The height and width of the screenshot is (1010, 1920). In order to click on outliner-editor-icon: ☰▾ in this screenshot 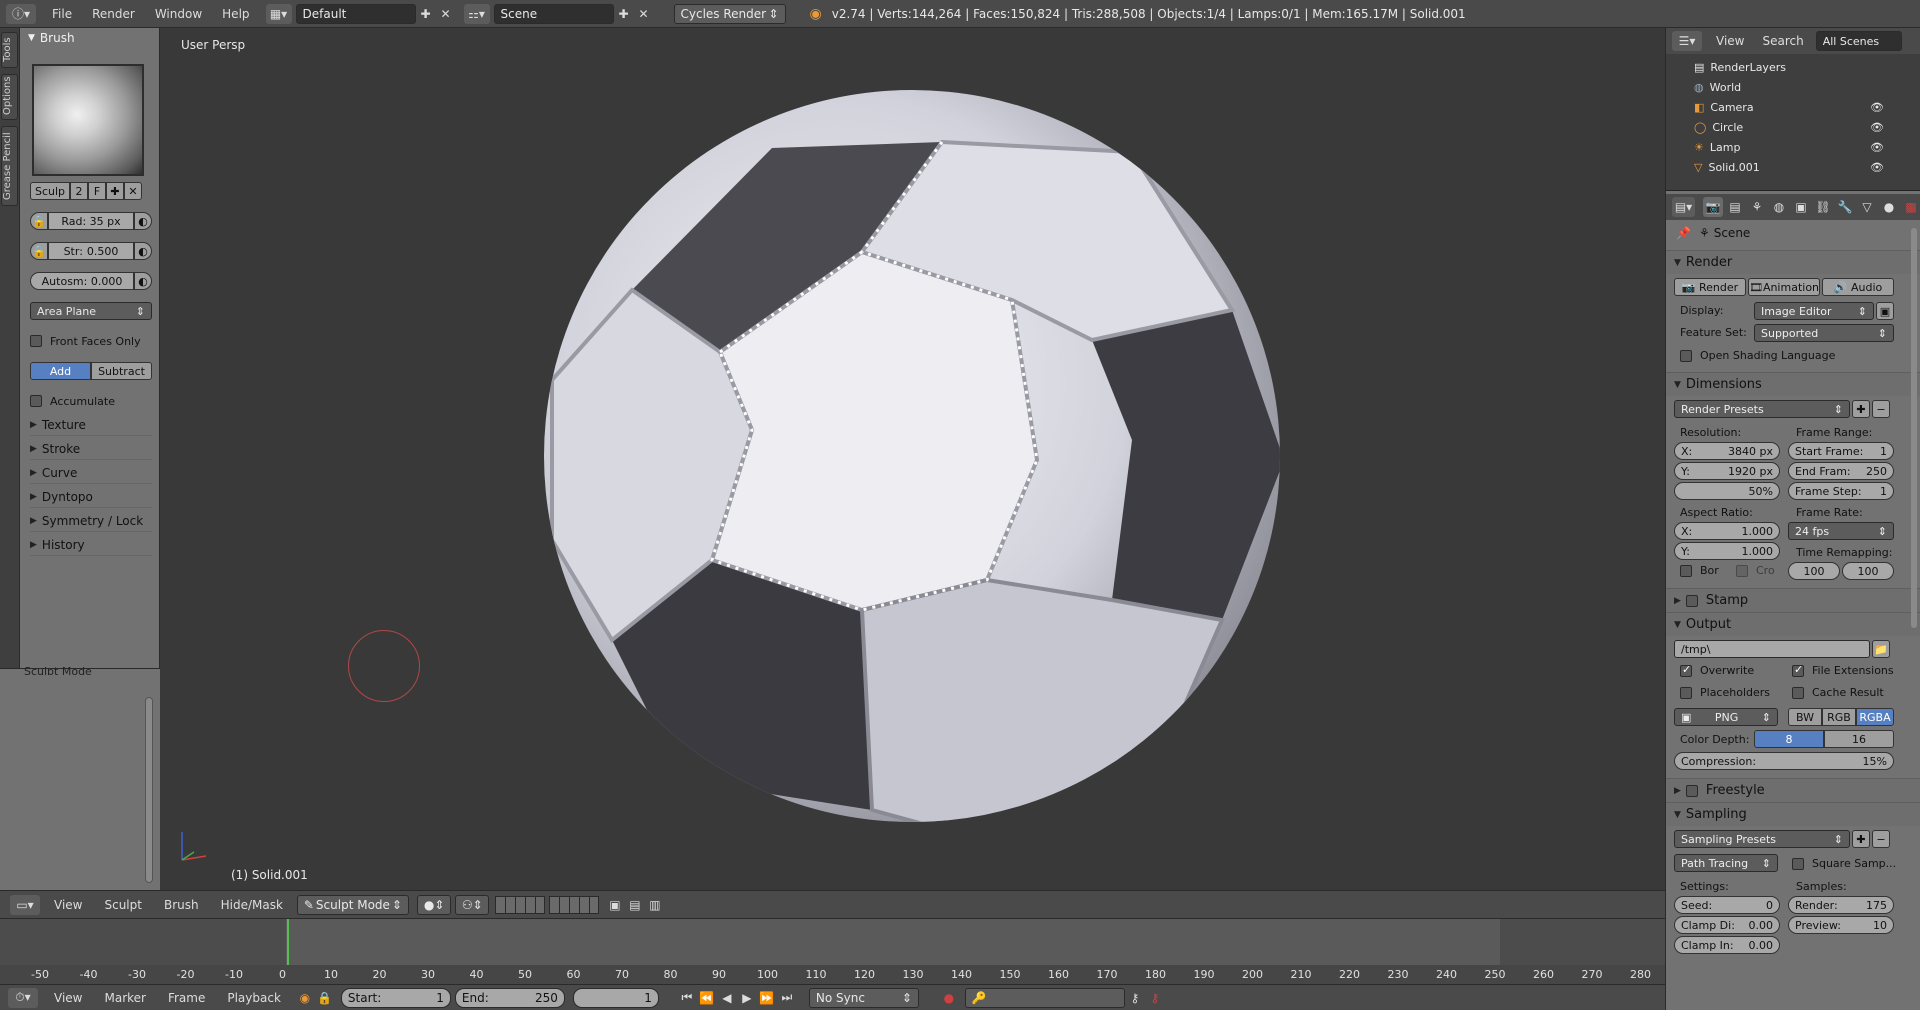, I will do `click(1687, 41)`.